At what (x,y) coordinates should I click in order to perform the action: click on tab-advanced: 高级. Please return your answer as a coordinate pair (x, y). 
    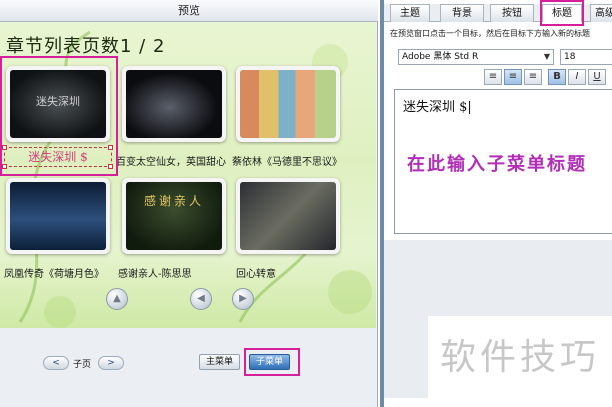
    Looking at the image, I should click on (601, 13).